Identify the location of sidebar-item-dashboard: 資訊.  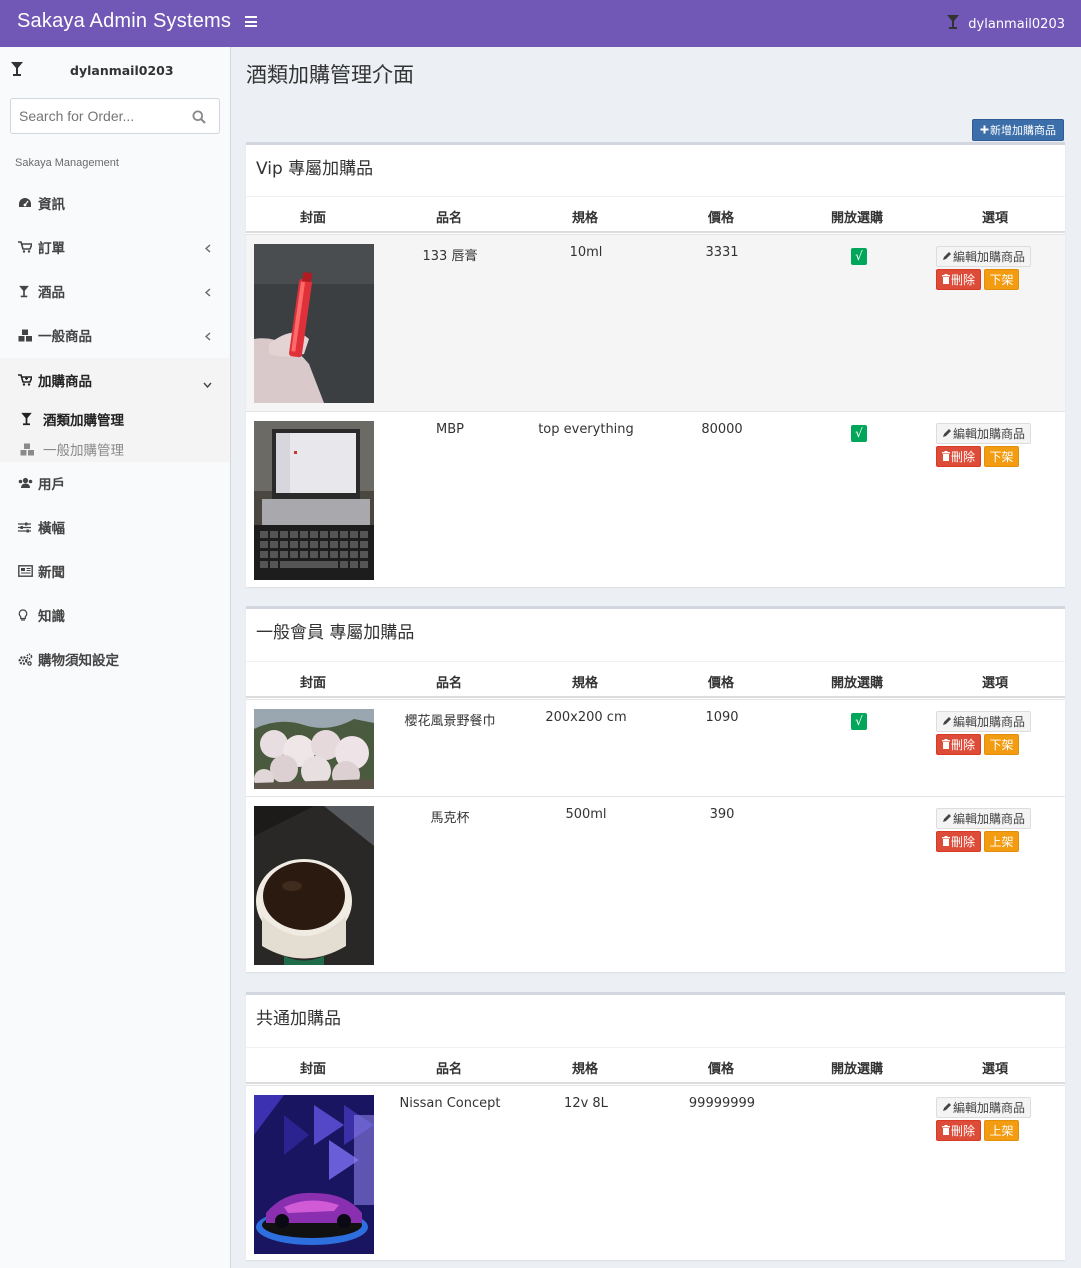
(115, 203).